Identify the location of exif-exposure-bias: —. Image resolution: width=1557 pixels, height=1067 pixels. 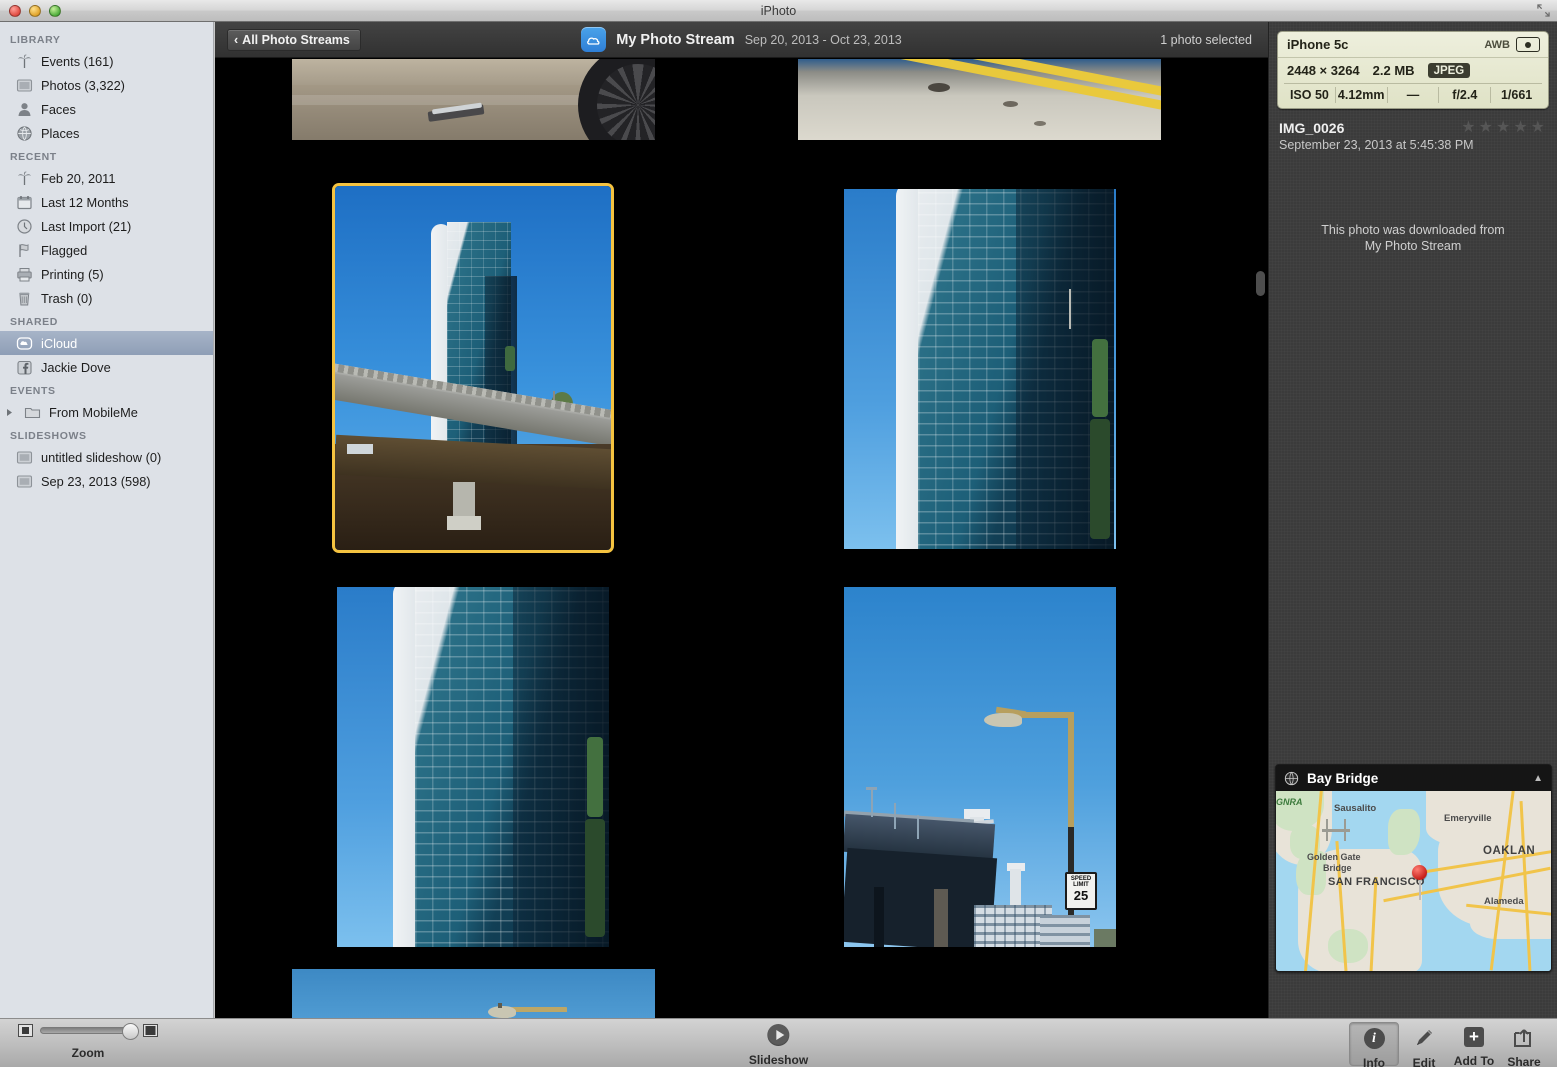
(1414, 95).